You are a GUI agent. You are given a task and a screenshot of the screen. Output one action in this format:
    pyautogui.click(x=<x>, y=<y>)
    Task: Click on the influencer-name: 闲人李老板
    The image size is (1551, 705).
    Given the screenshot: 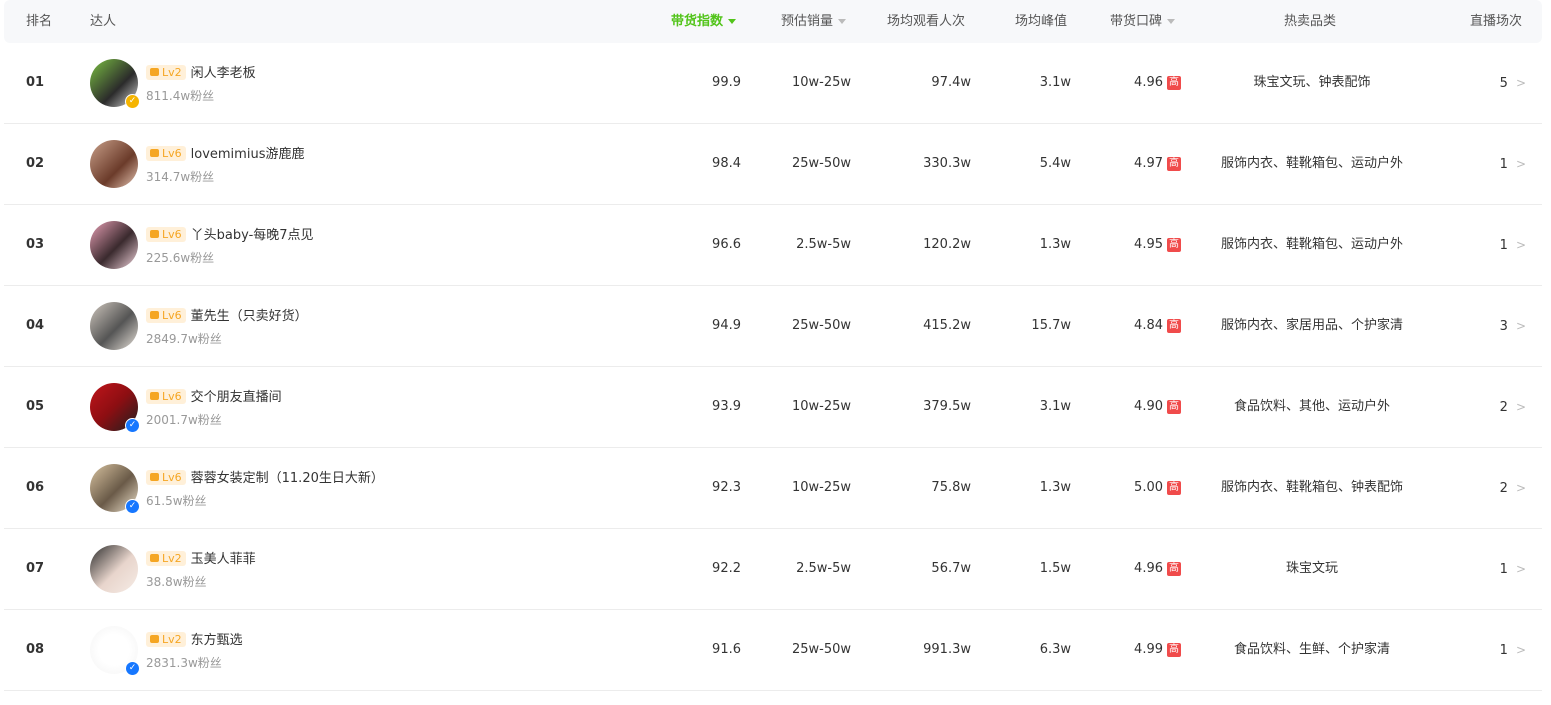 What is the action you would take?
    pyautogui.click(x=223, y=73)
    